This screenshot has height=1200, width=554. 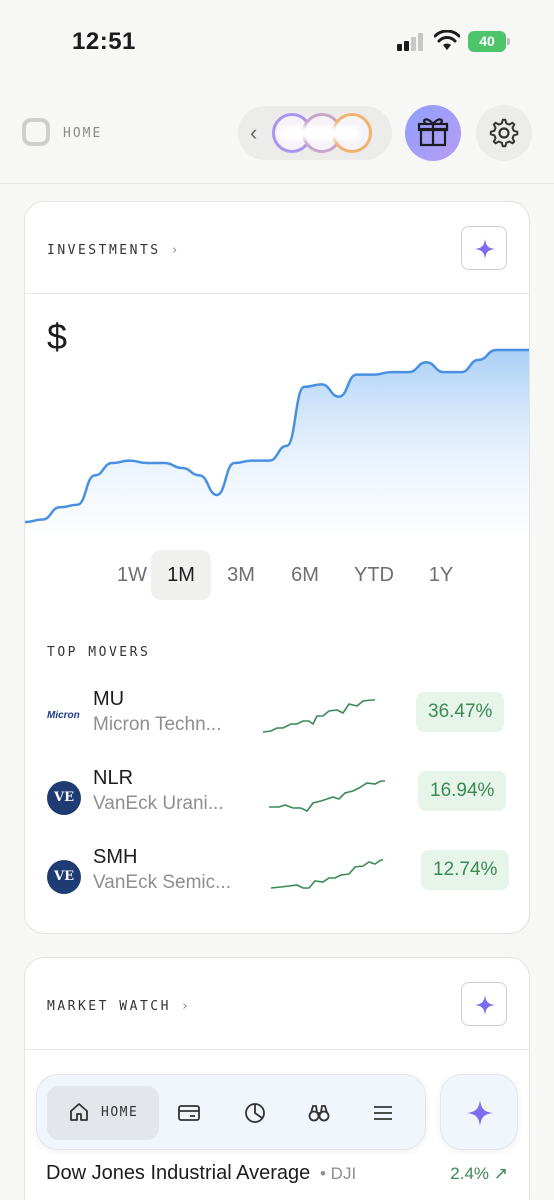 What do you see at coordinates (255, 1113) in the screenshot?
I see `pie-chart-icon` at bounding box center [255, 1113].